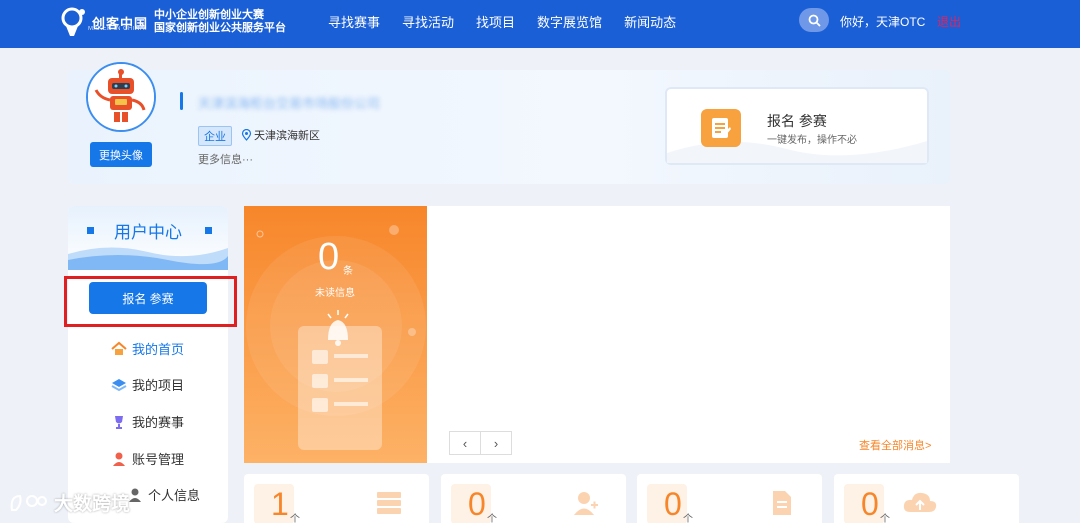 This screenshot has height=523, width=1080. I want to click on logo-mark-icon, so click(75, 22).